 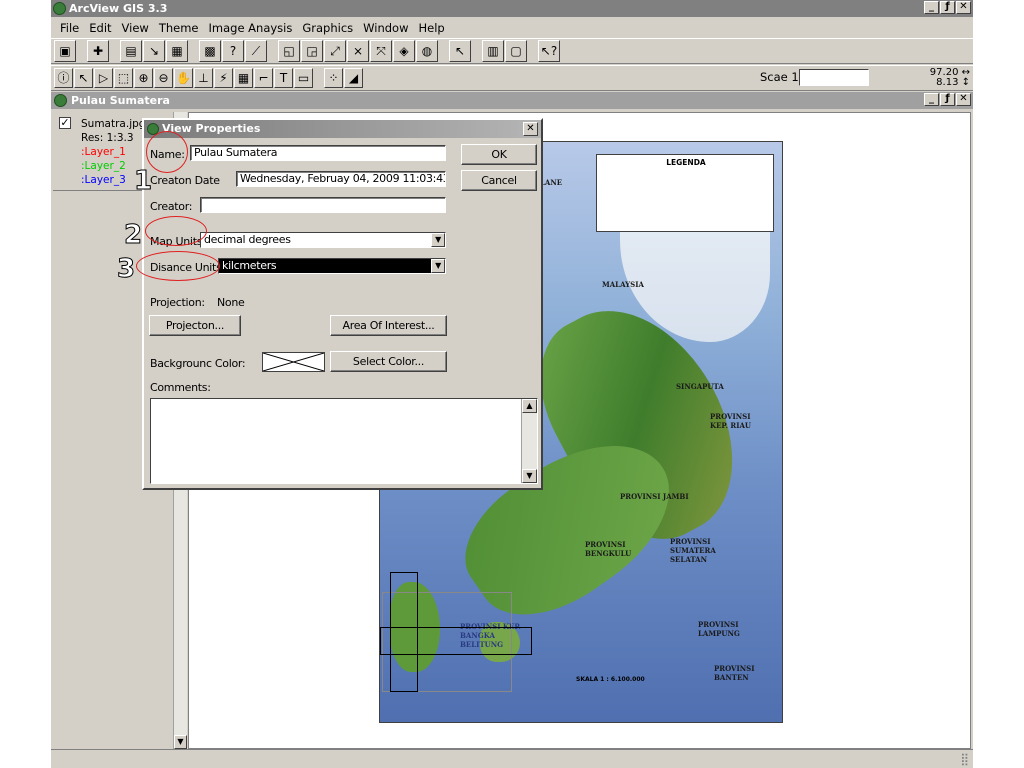 What do you see at coordinates (179, 28) in the screenshot?
I see `menu-theme: Theme` at bounding box center [179, 28].